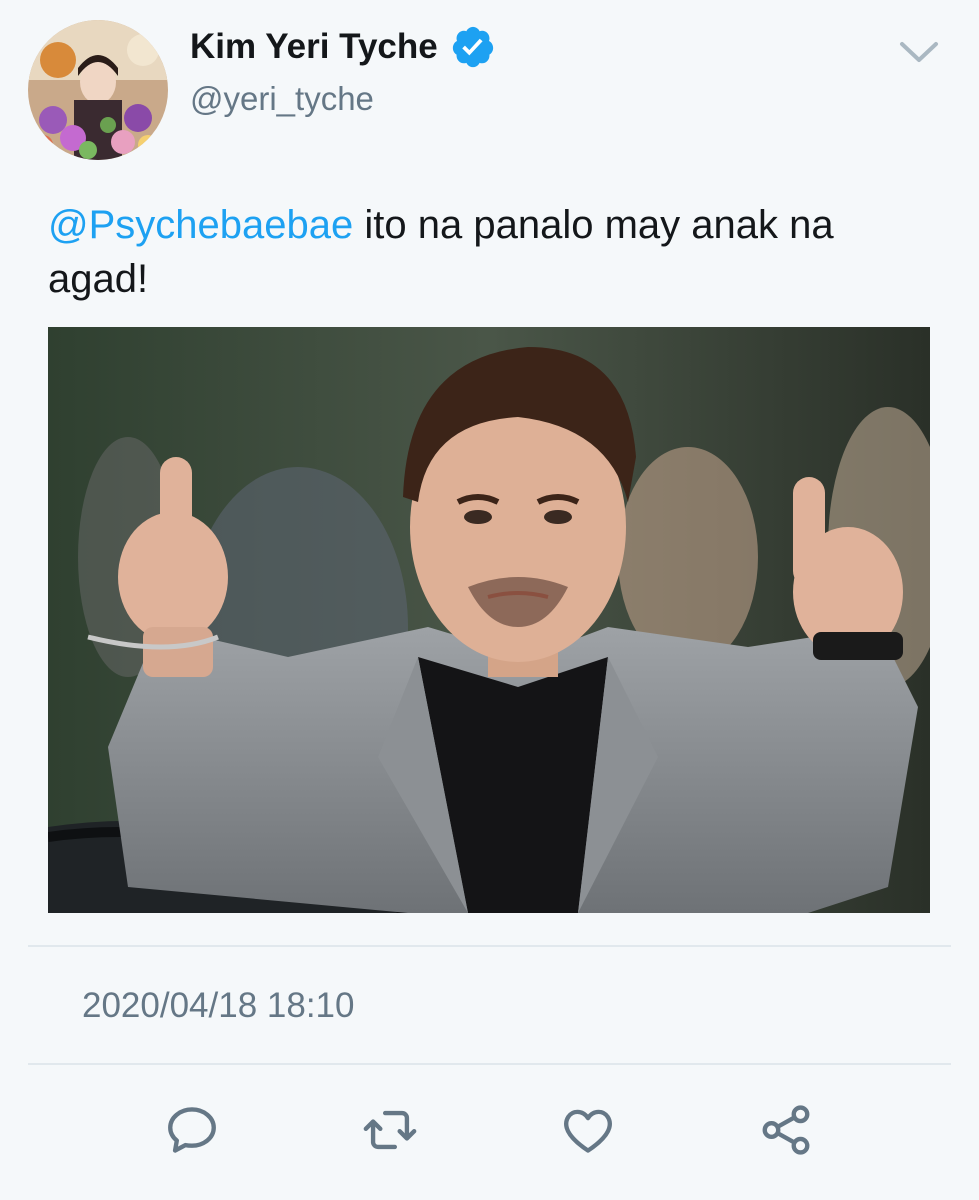  I want to click on retweet-icon, so click(390, 1130).